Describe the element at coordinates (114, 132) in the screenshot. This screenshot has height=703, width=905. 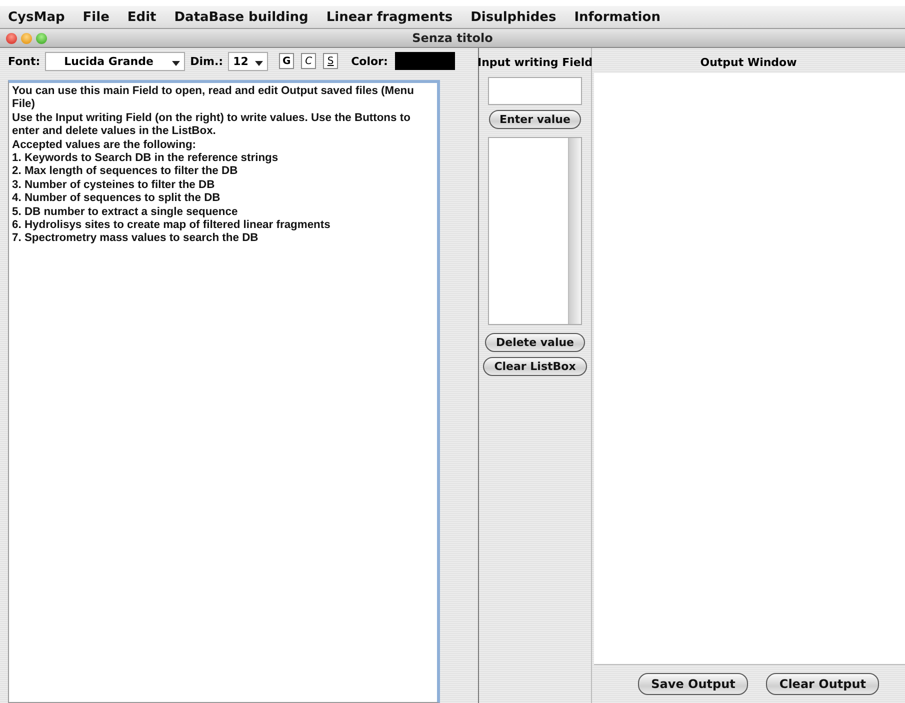
I see `text-line: enter and delete values in the ListBox.` at that location.